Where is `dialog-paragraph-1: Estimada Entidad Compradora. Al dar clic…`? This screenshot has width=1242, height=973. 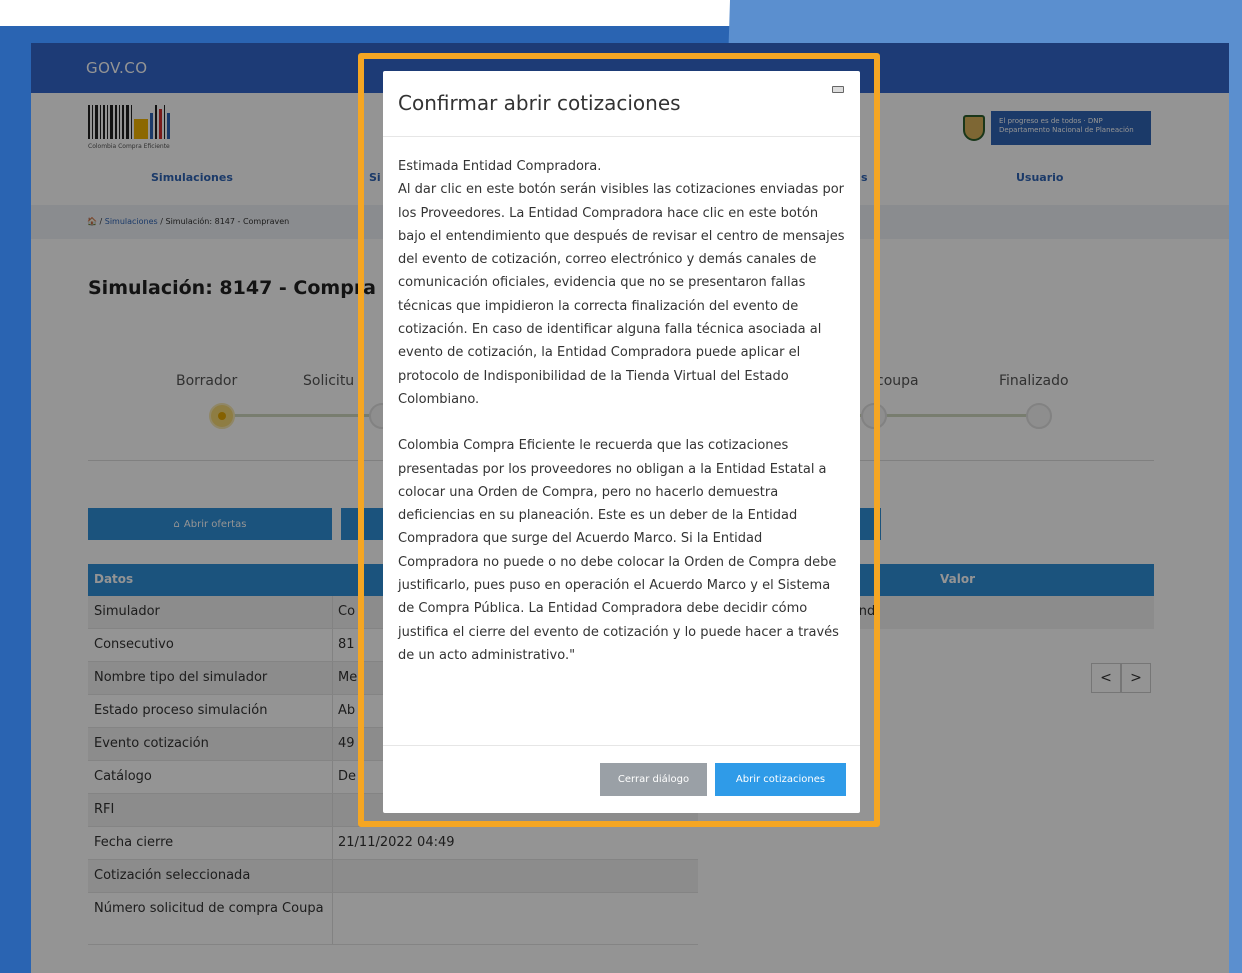 dialog-paragraph-1: Estimada Entidad Compradora. Al dar clic… is located at coordinates (621, 283).